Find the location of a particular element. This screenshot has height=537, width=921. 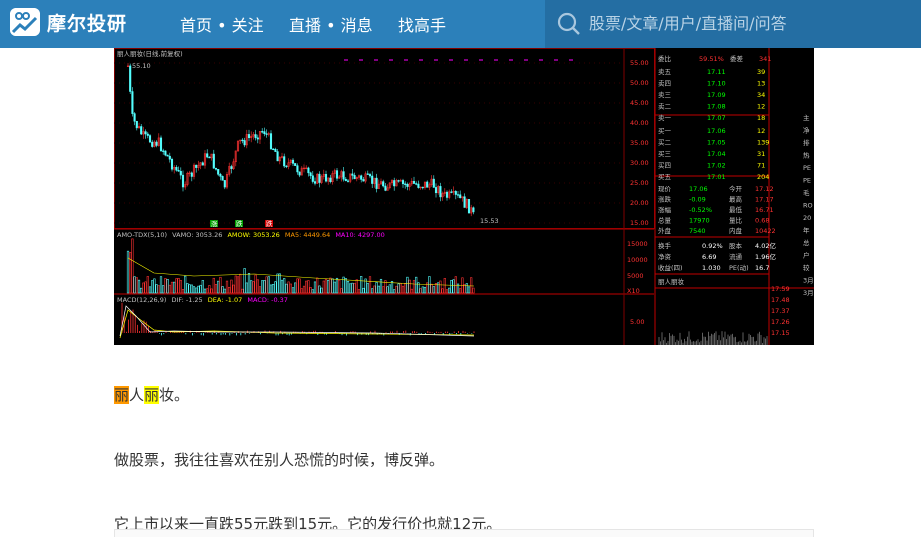

nav-home-follow: 首页 • 关注 is located at coordinates (222, 24).